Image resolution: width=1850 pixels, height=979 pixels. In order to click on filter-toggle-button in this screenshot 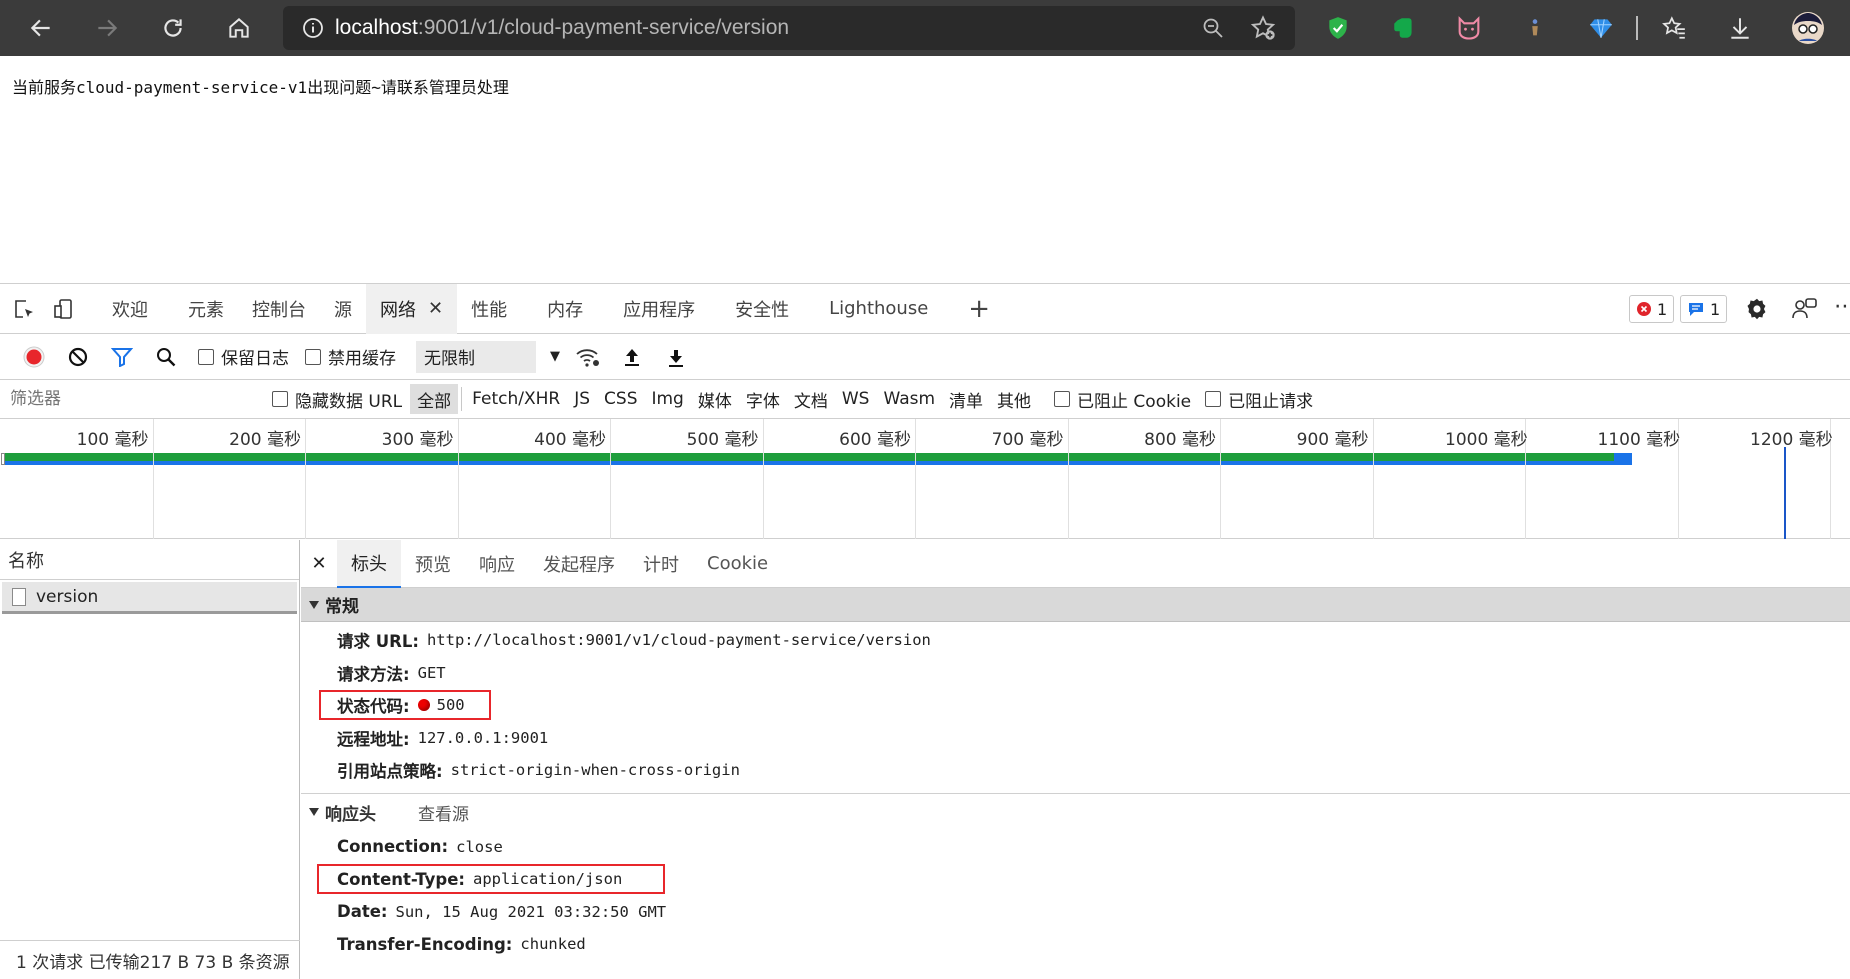, I will do `click(122, 357)`.